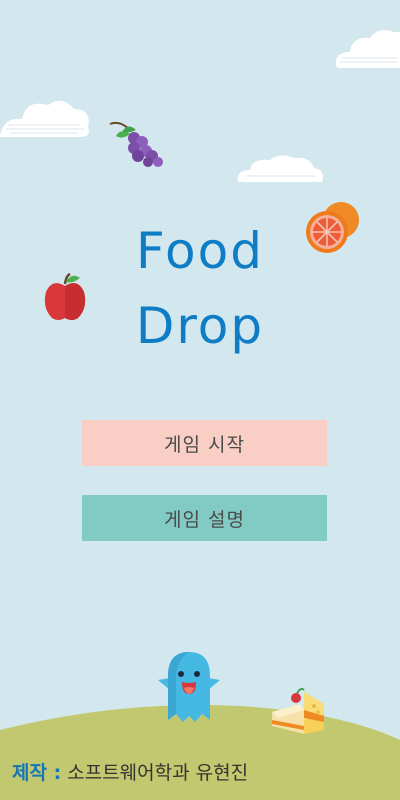  What do you see at coordinates (136, 144) in the screenshot?
I see `grape-icon` at bounding box center [136, 144].